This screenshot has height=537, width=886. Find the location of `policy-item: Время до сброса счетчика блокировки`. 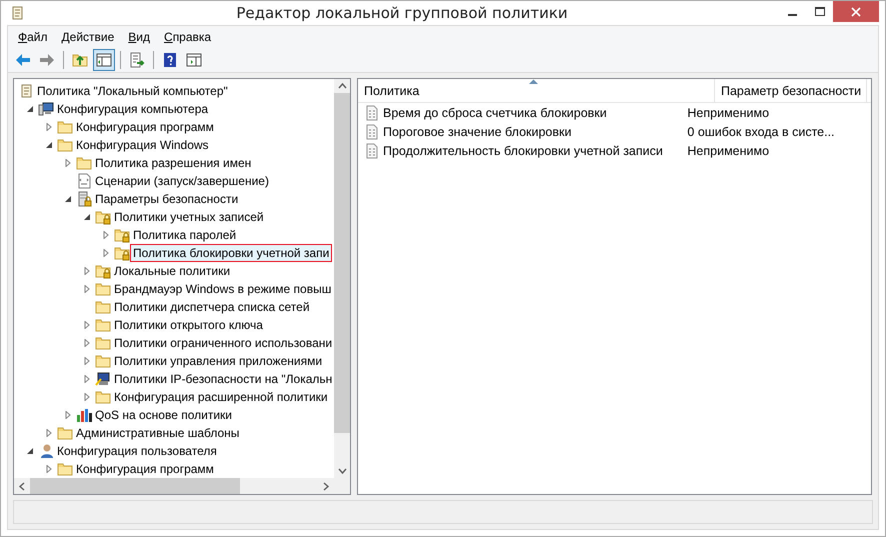

policy-item: Время до сброса счетчика блокировки is located at coordinates (520, 112).